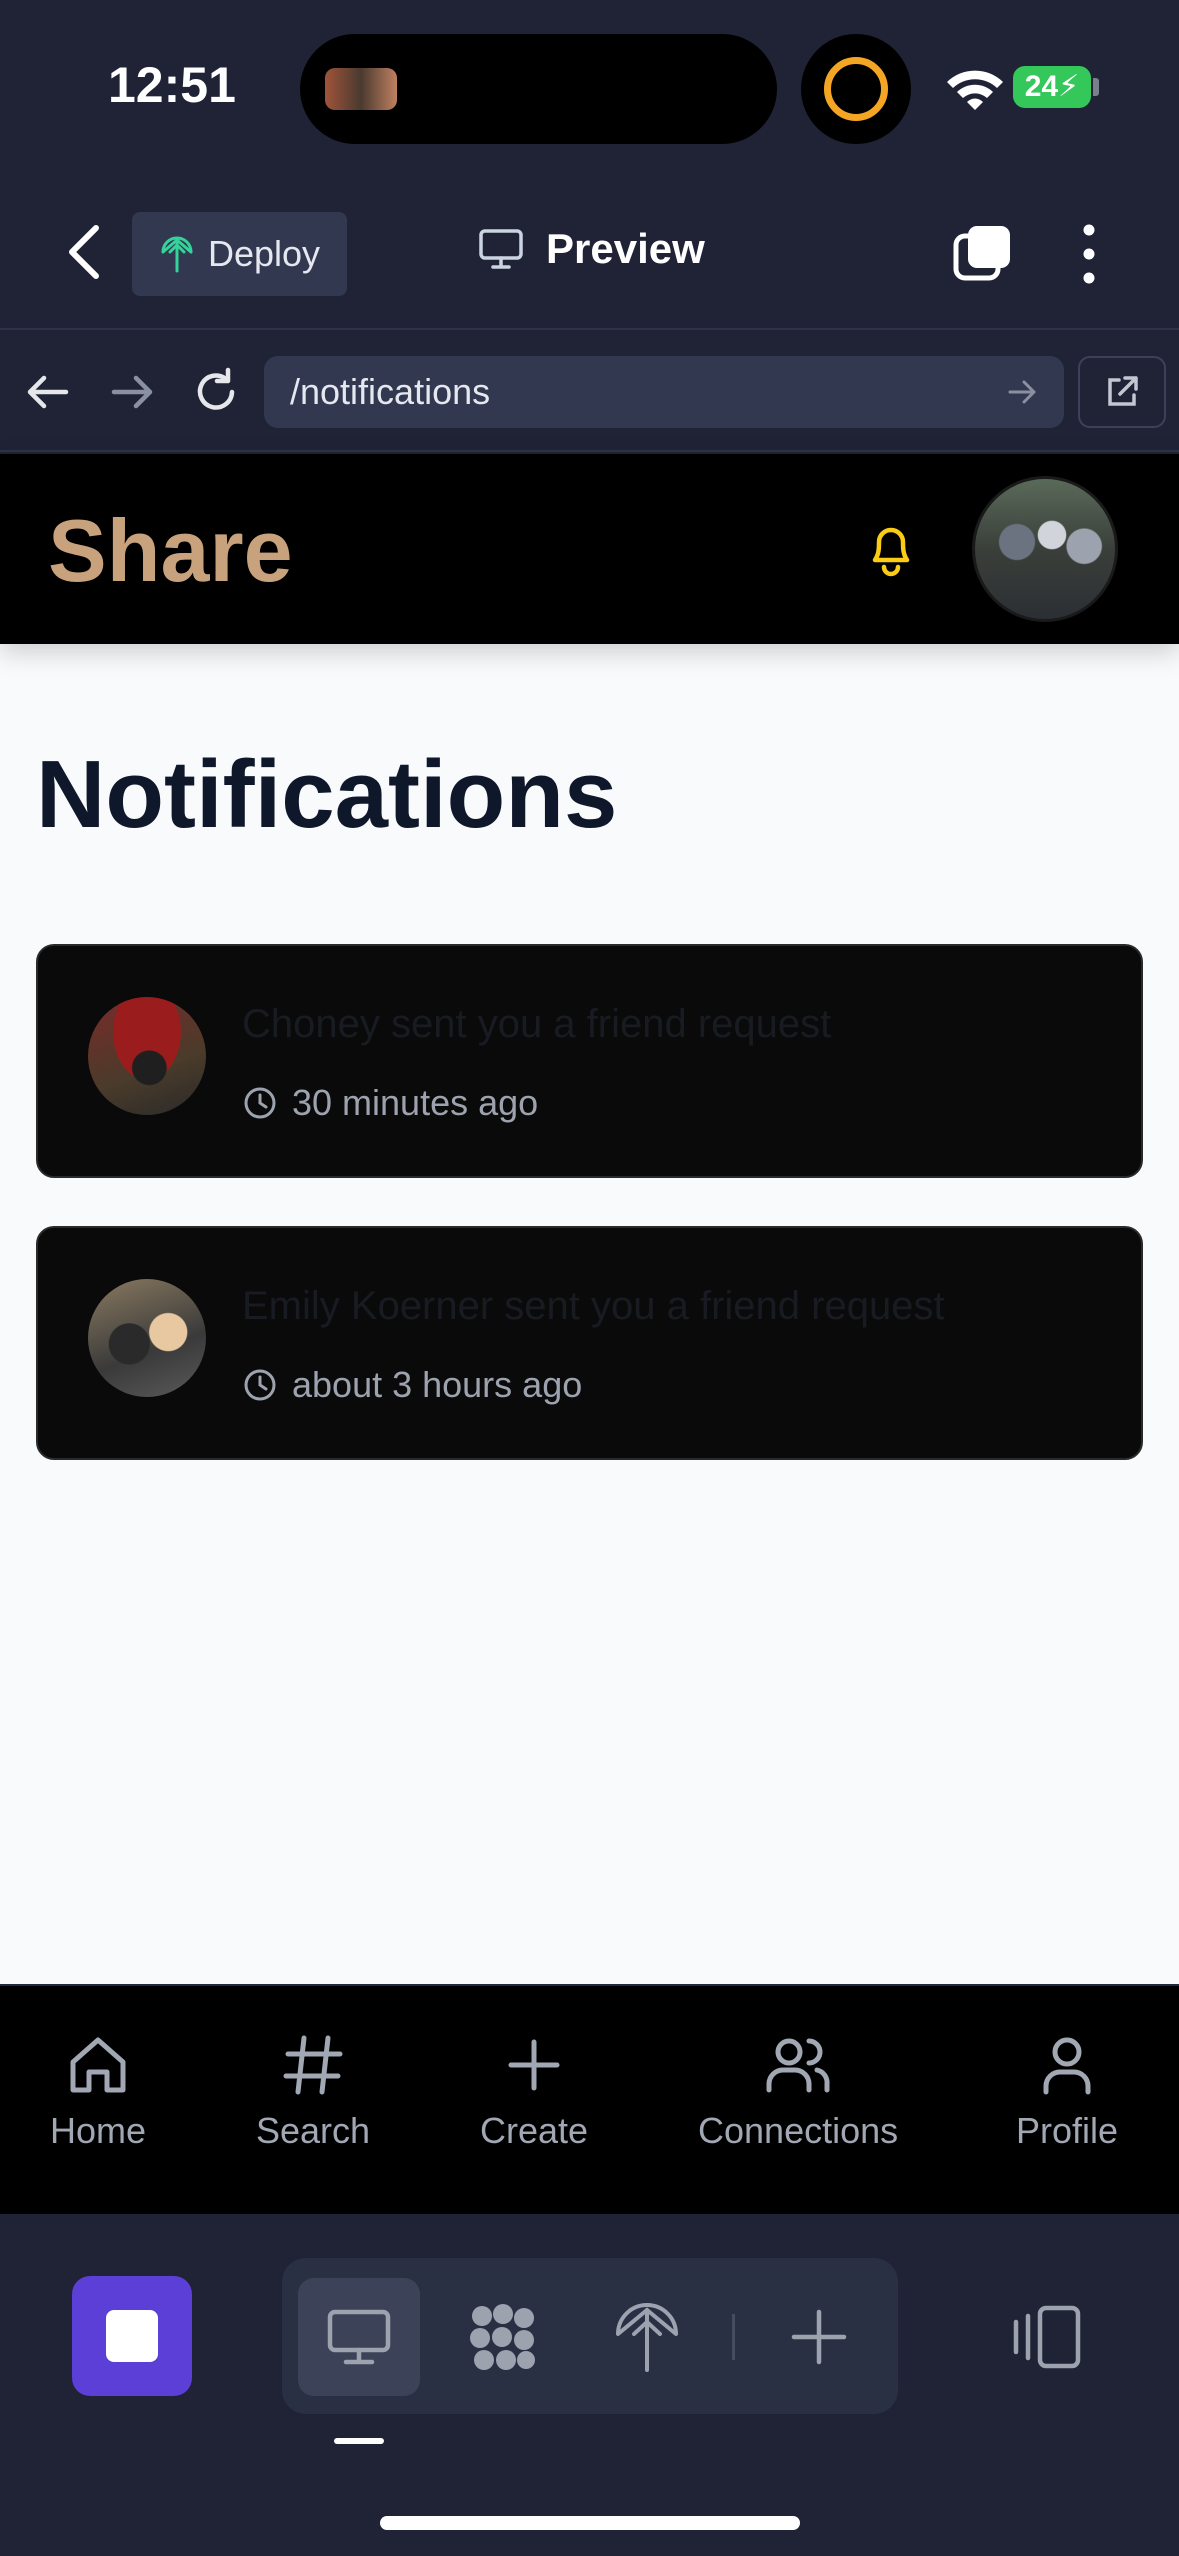  I want to click on nav-item-home: Home, so click(98, 2091).